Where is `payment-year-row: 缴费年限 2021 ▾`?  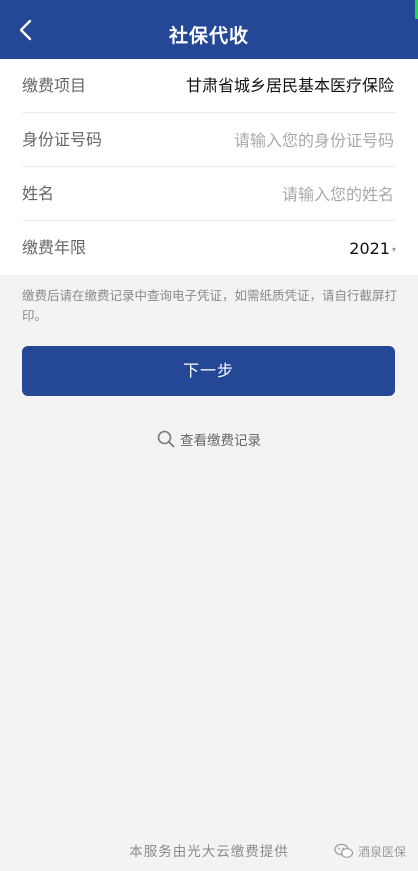
payment-year-row: 缴费年限 2021 ▾ is located at coordinates (209, 248).